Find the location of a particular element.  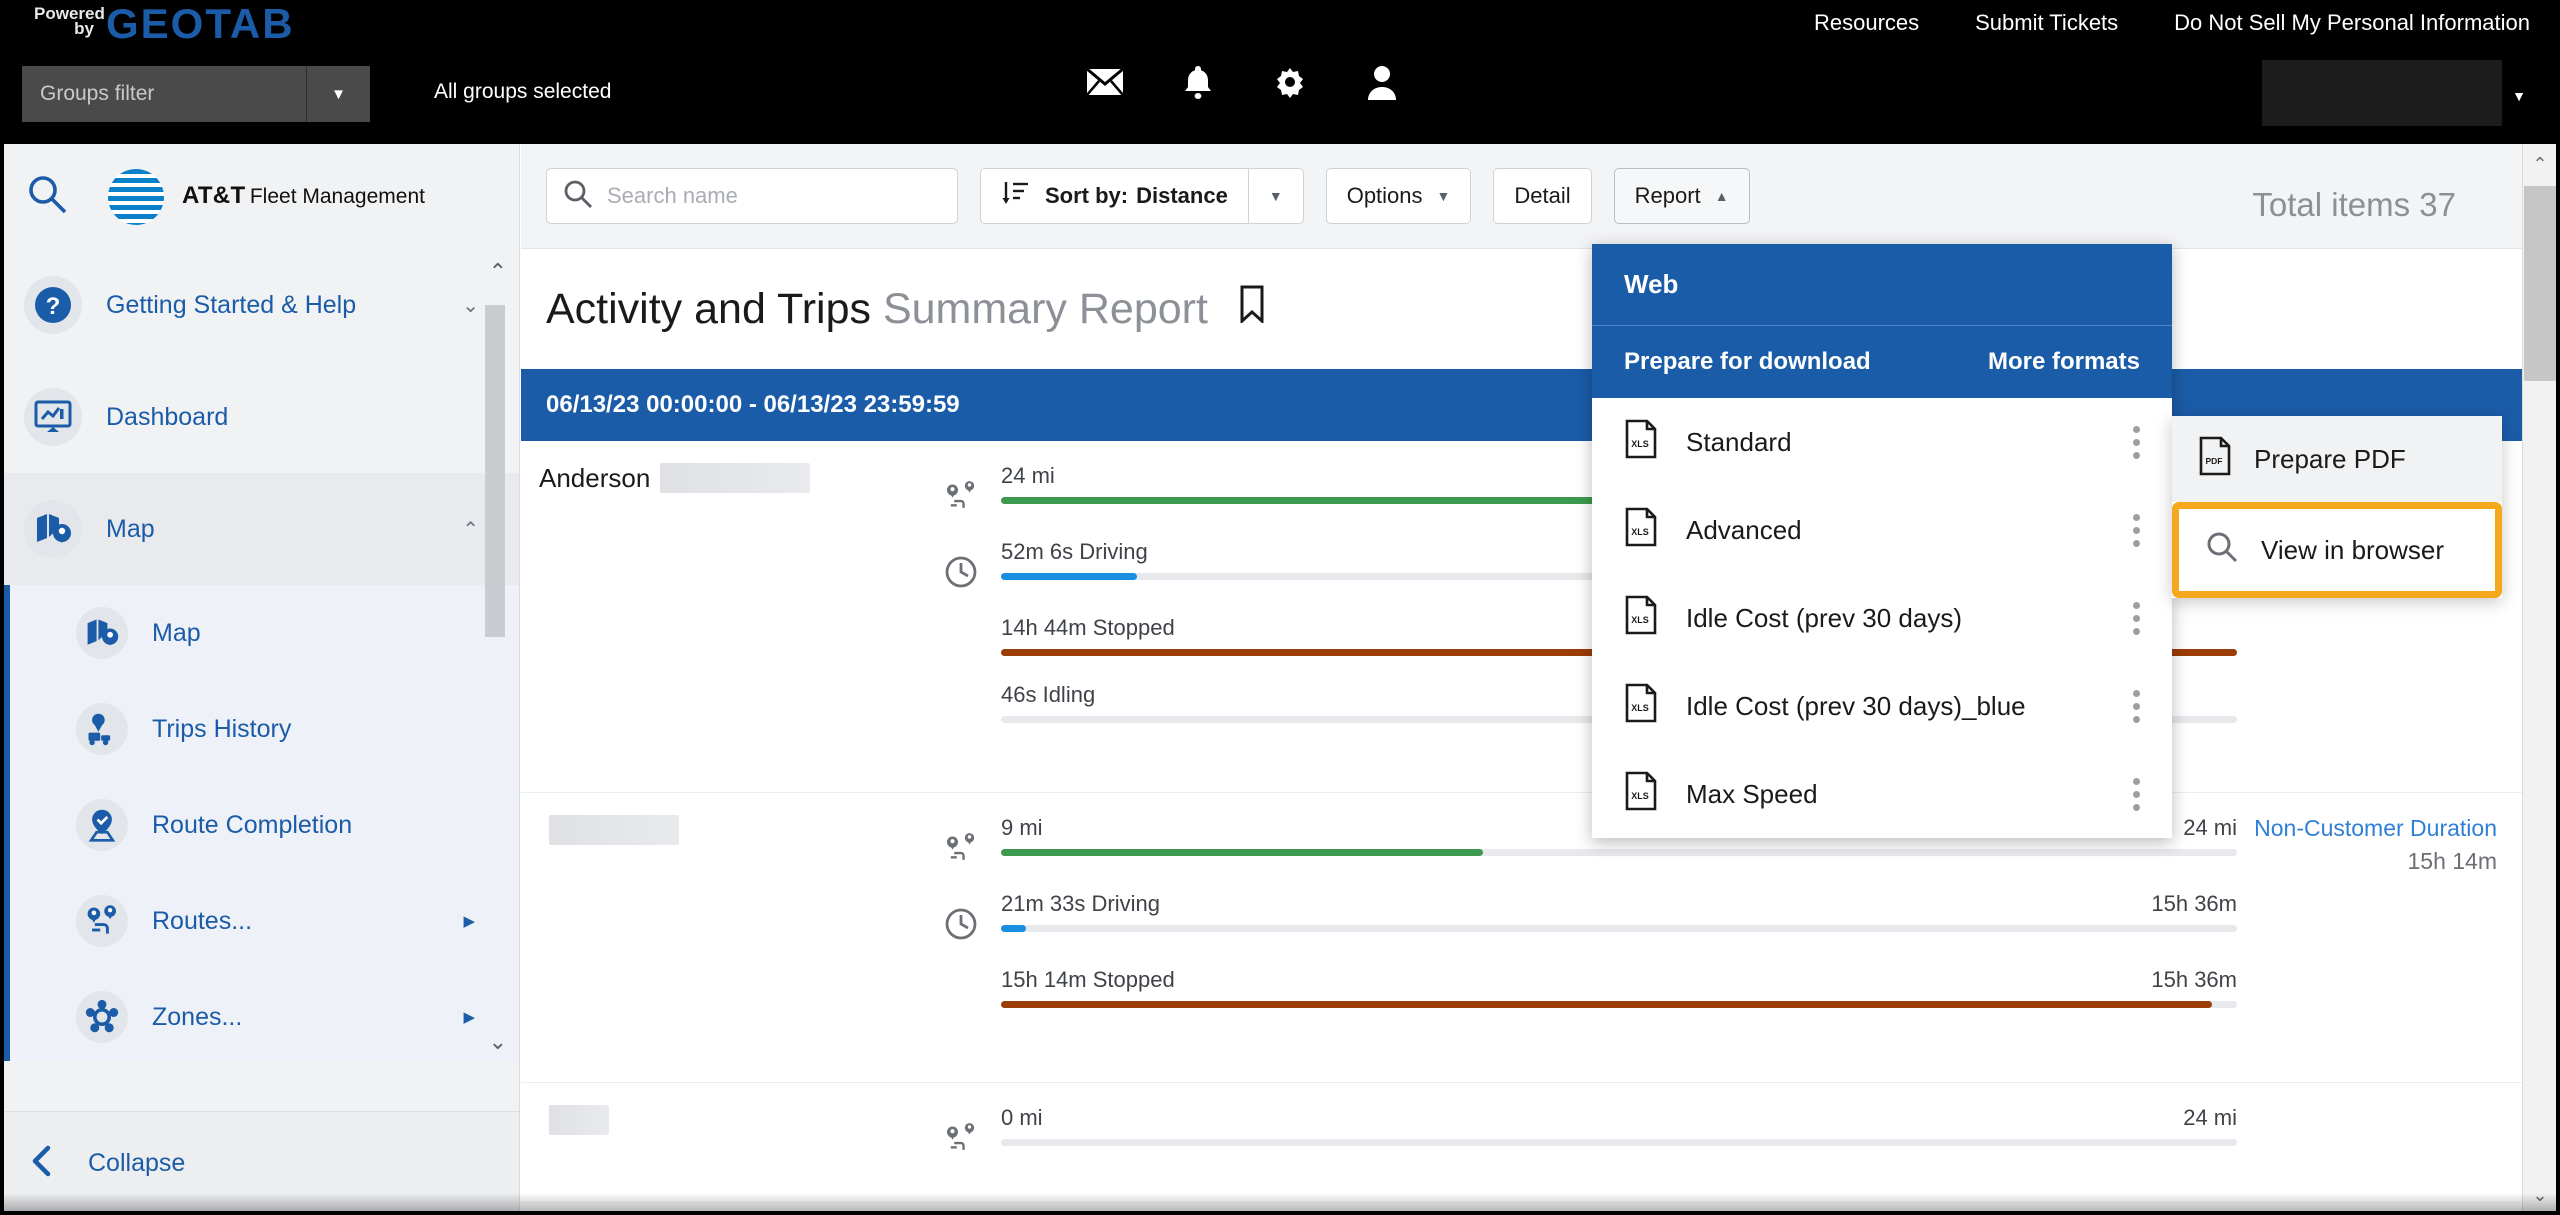

sidebar-header: AT&T Fleet Management is located at coordinates (261, 196).